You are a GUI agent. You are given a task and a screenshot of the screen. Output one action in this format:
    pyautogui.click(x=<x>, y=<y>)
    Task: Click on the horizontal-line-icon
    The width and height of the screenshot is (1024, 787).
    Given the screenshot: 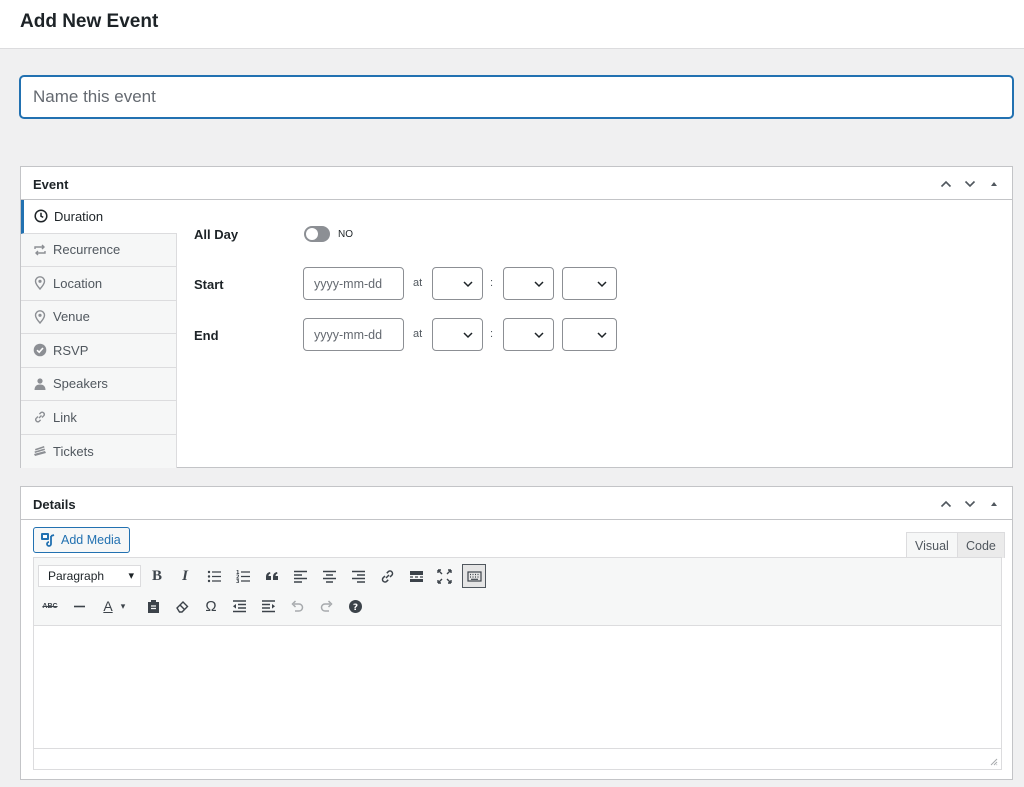 What is the action you would take?
    pyautogui.click(x=79, y=606)
    